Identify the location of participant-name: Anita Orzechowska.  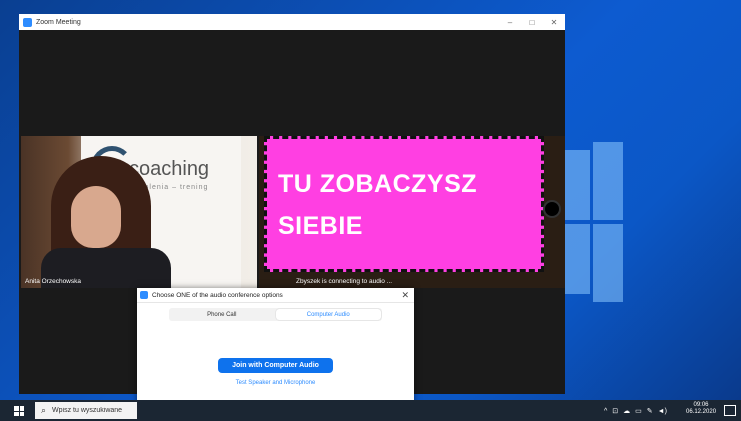
(53, 281).